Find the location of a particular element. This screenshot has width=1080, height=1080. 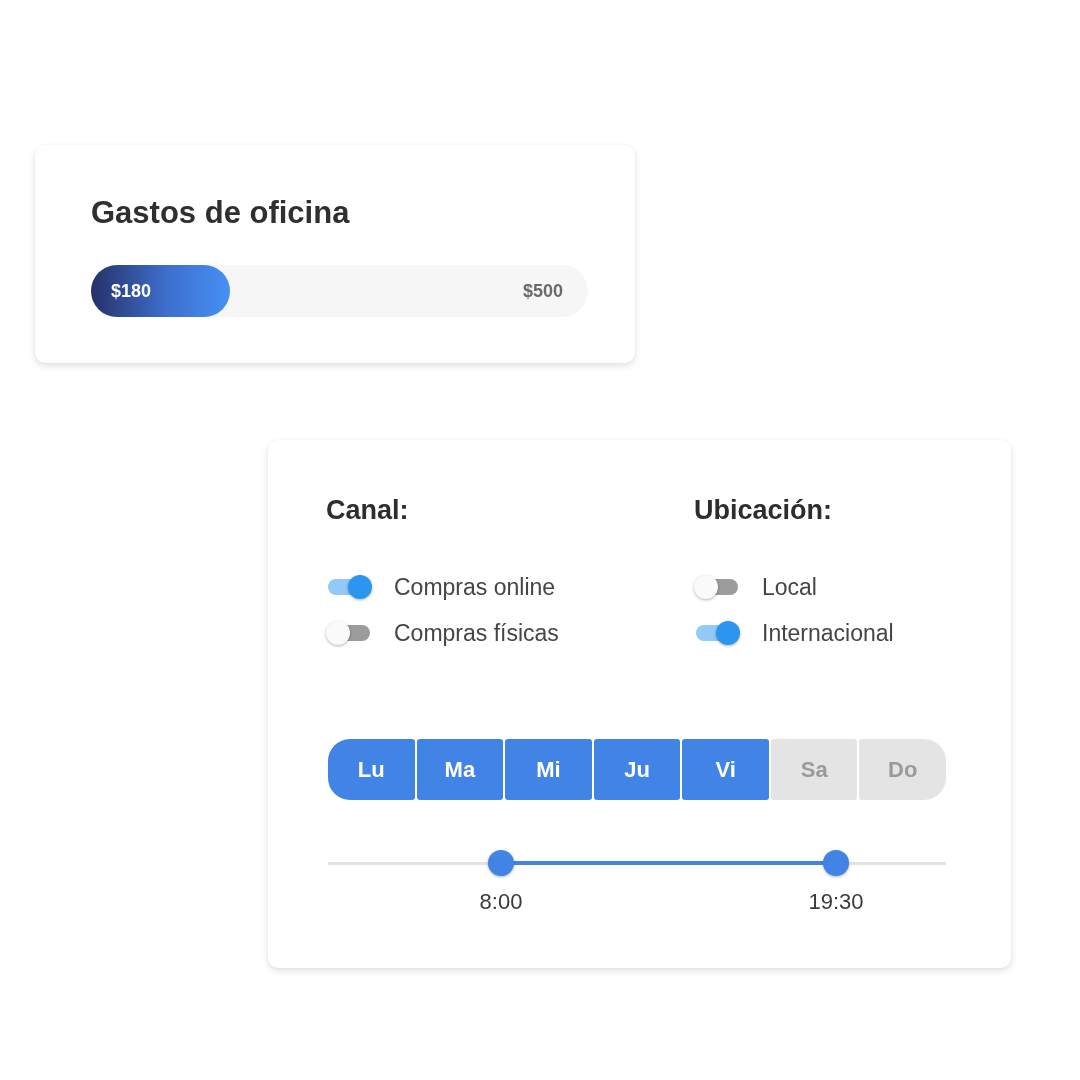

time-label: 19:30 is located at coordinates (836, 902).